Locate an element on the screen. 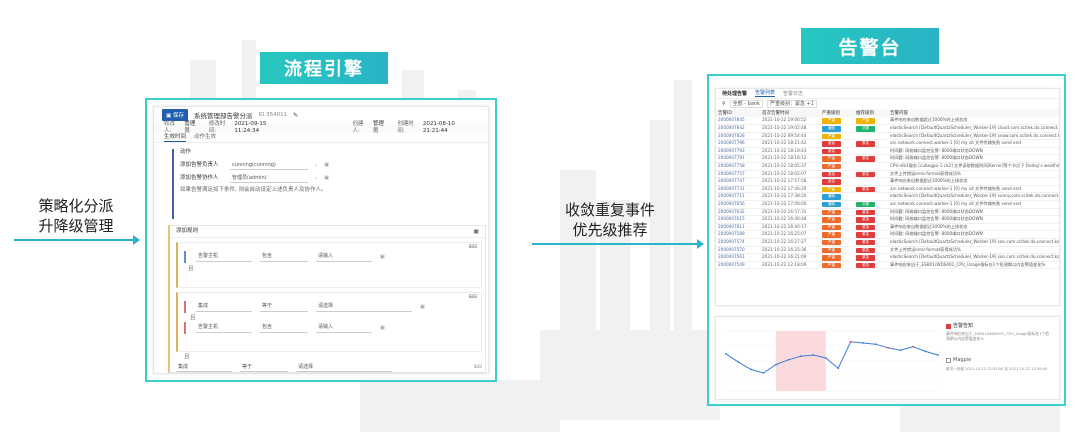  column-header: 告警ID is located at coordinates (738, 113).